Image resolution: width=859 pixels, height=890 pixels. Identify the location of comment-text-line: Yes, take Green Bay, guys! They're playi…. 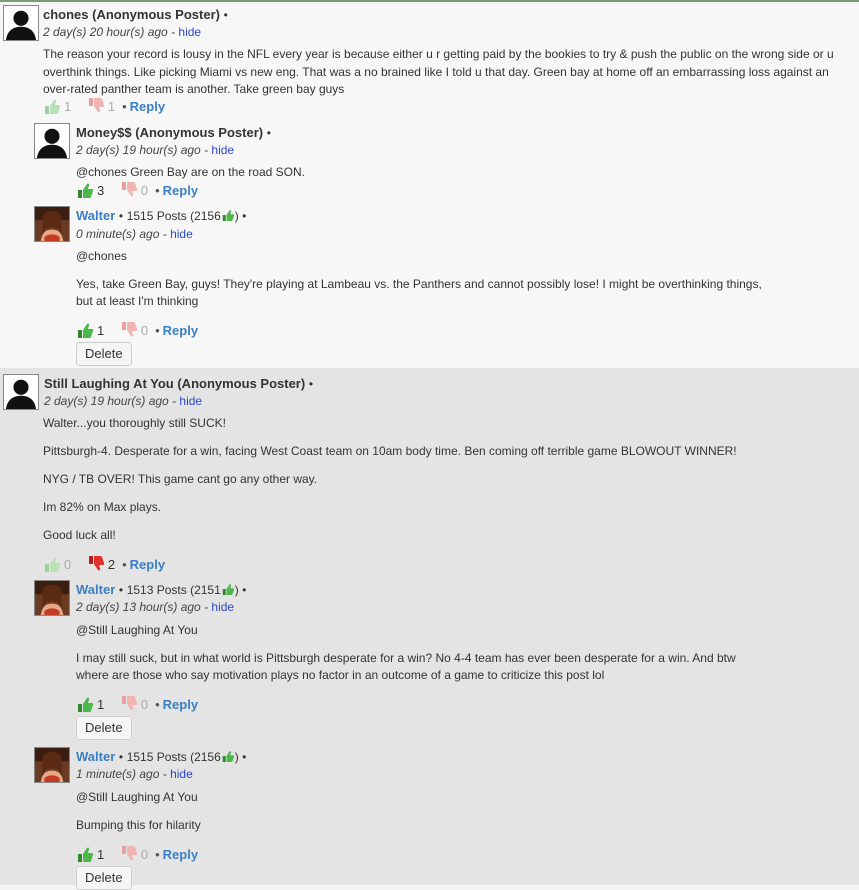
(419, 284).